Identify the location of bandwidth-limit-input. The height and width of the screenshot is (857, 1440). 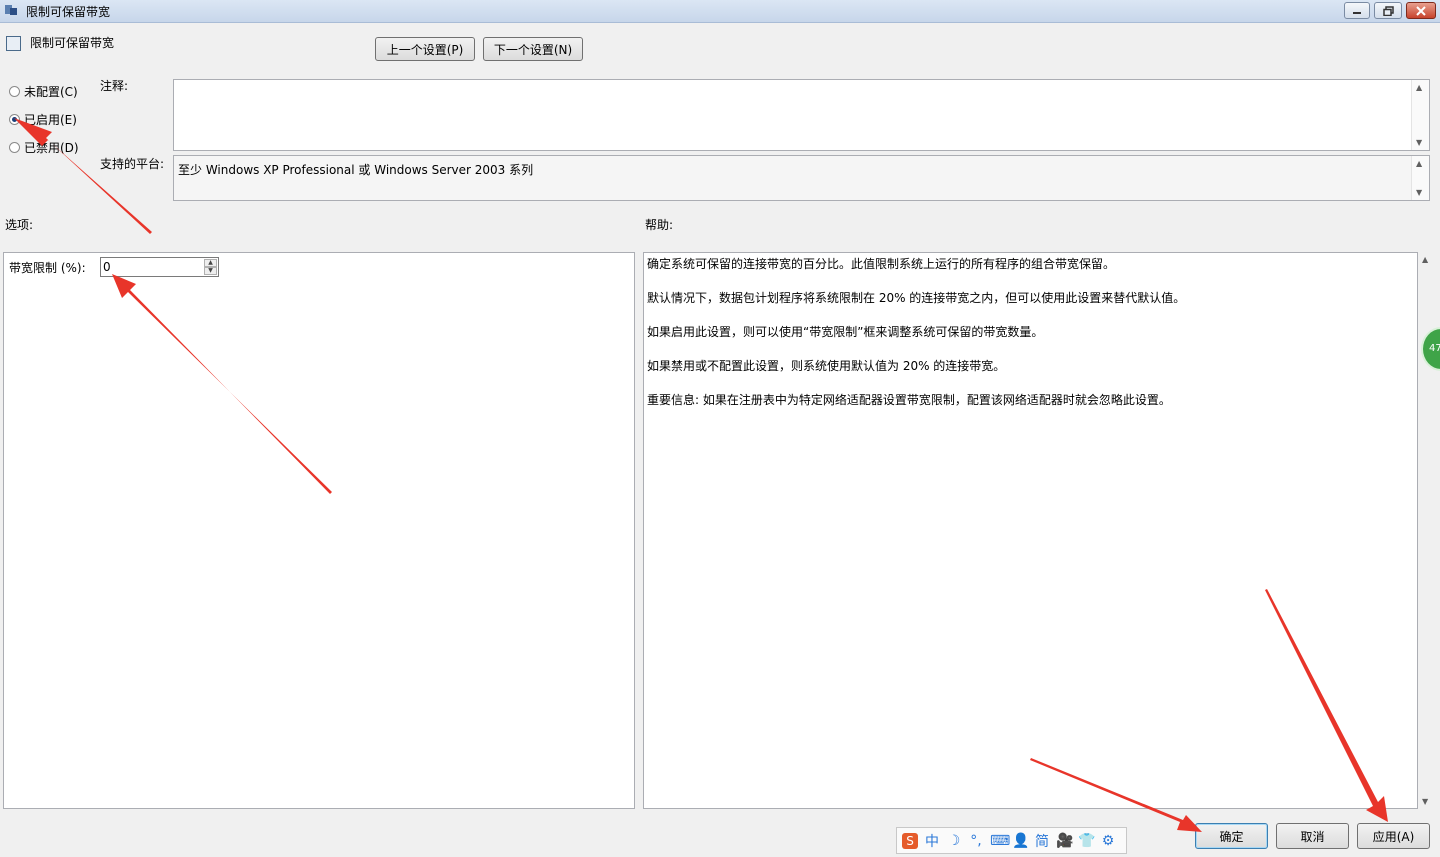
(153, 267).